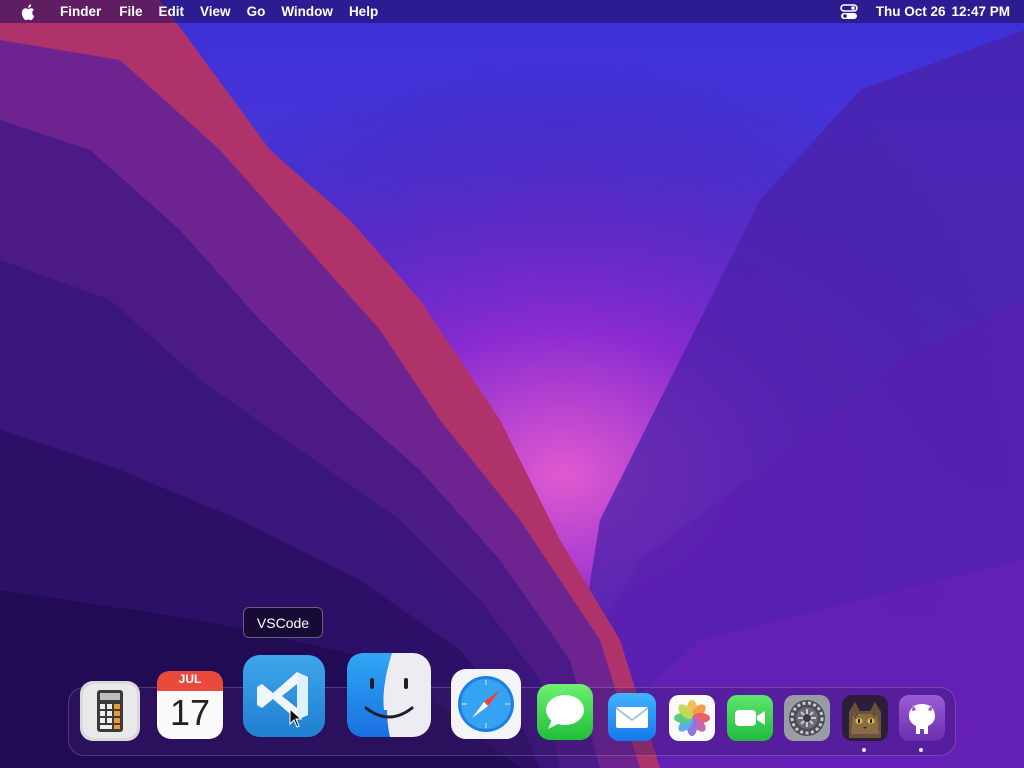 This screenshot has width=1024, height=768. Describe the element at coordinates (110, 711) in the screenshot. I see `calculator-icon` at that location.